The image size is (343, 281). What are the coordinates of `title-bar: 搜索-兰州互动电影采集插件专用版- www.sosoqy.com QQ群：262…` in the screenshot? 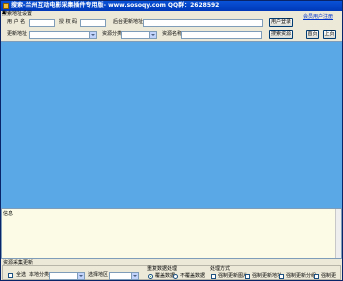 It's located at (171, 6).